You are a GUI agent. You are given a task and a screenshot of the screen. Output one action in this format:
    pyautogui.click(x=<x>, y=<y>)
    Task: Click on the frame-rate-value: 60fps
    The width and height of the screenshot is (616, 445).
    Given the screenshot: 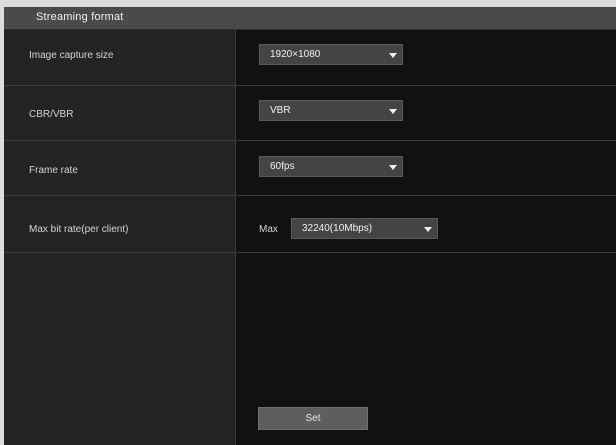 What is the action you would take?
    pyautogui.click(x=282, y=166)
    